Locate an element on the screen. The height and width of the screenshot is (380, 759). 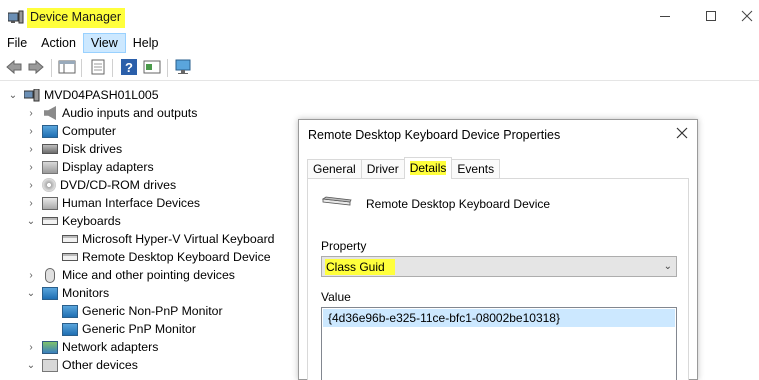
menu-view: View is located at coordinates (104, 43).